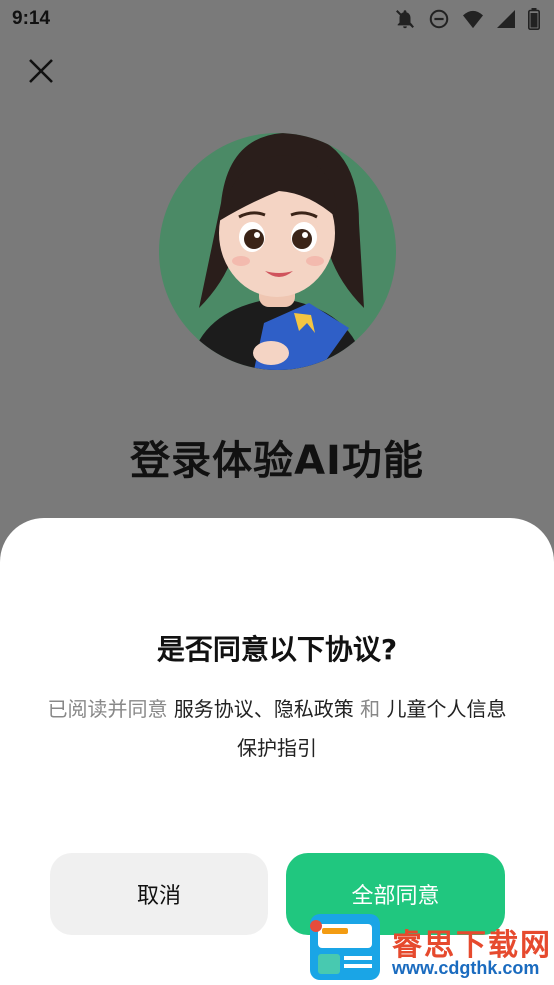 The image size is (554, 985). I want to click on dialog-title: 是否同意以下协议?, so click(277, 649).